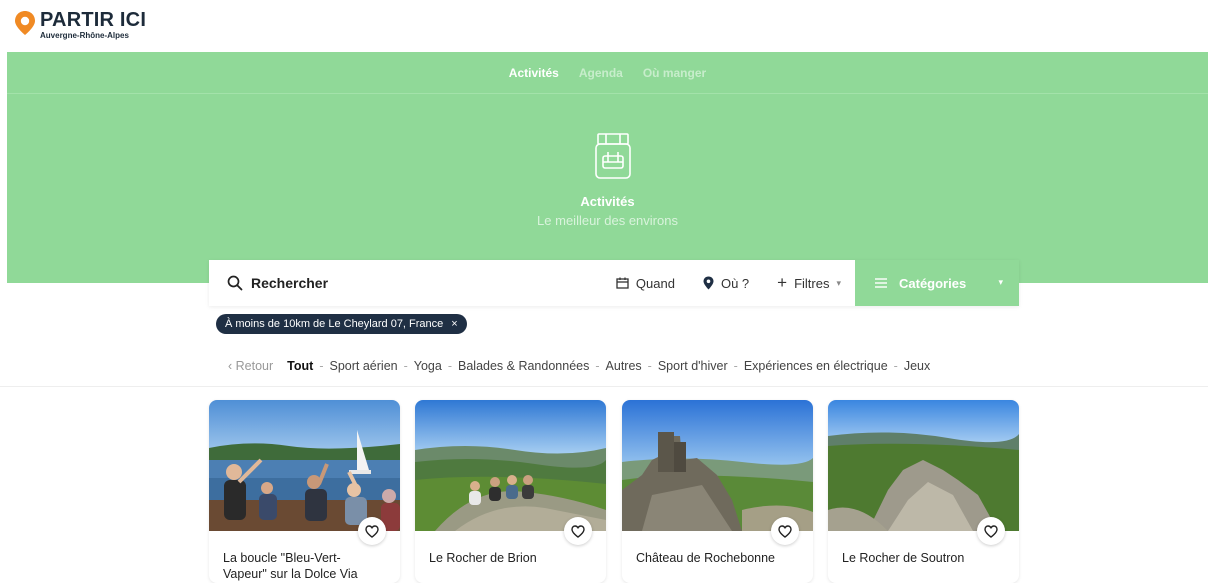 The width and height of the screenshot is (1208, 583). What do you see at coordinates (300, 366) in the screenshot?
I see `category-item-tout: Tout` at bounding box center [300, 366].